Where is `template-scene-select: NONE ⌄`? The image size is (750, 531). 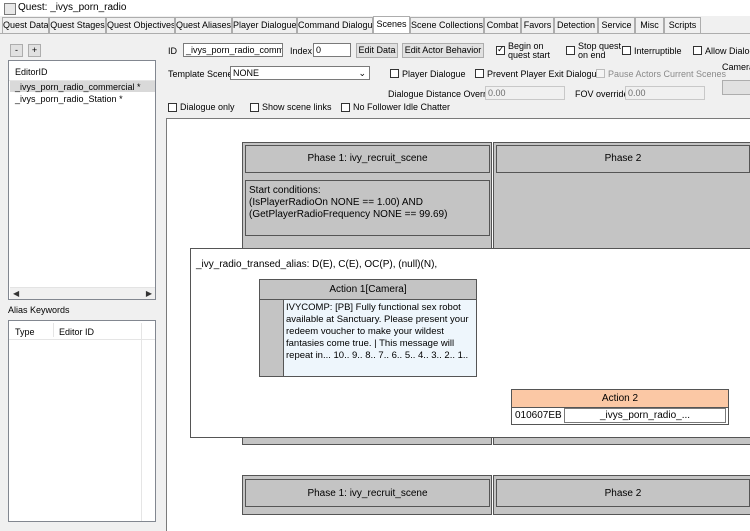
template-scene-select: NONE ⌄ is located at coordinates (300, 73).